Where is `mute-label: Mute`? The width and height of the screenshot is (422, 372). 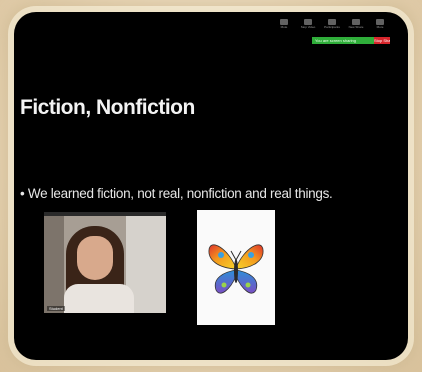 mute-label: Mute is located at coordinates (284, 27).